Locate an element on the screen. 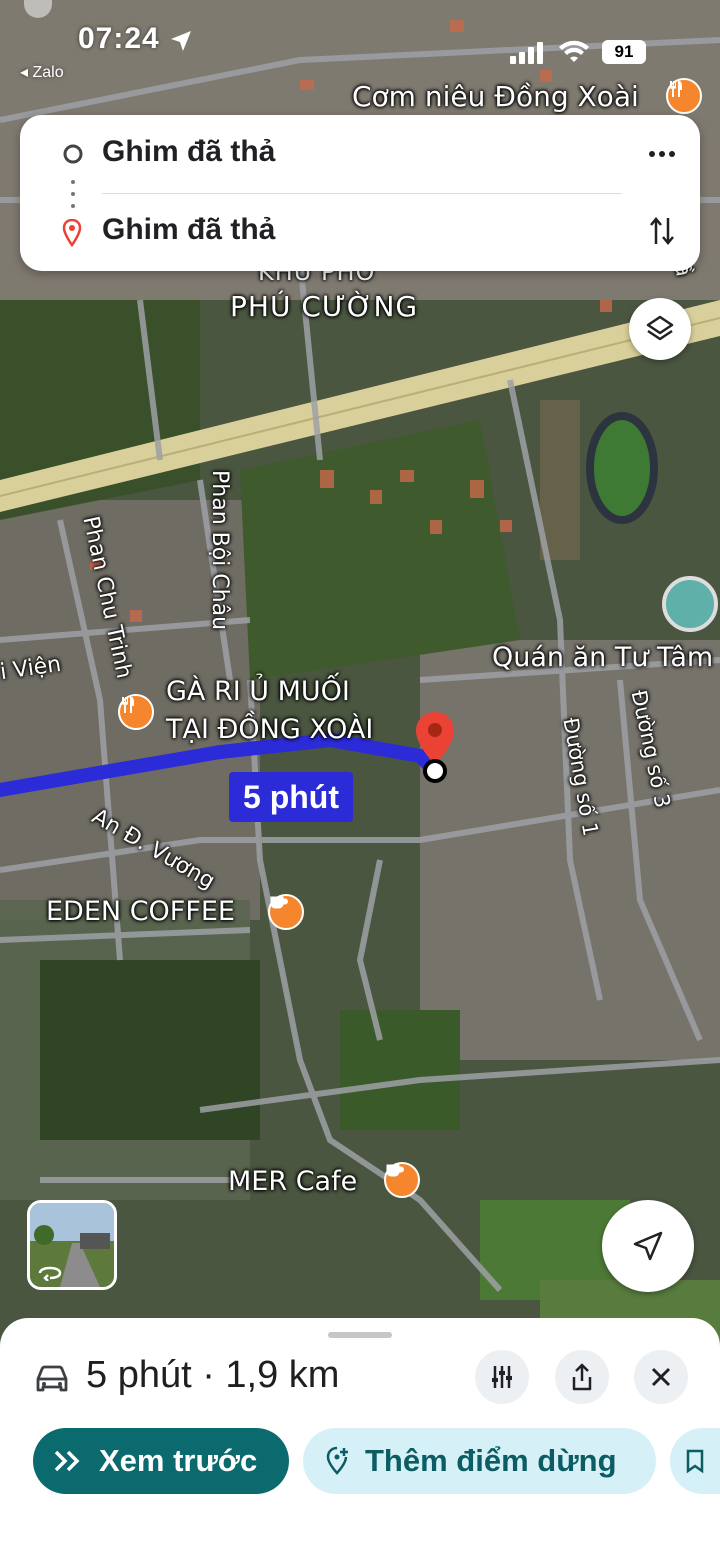  swap-icon is located at coordinates (662, 231).